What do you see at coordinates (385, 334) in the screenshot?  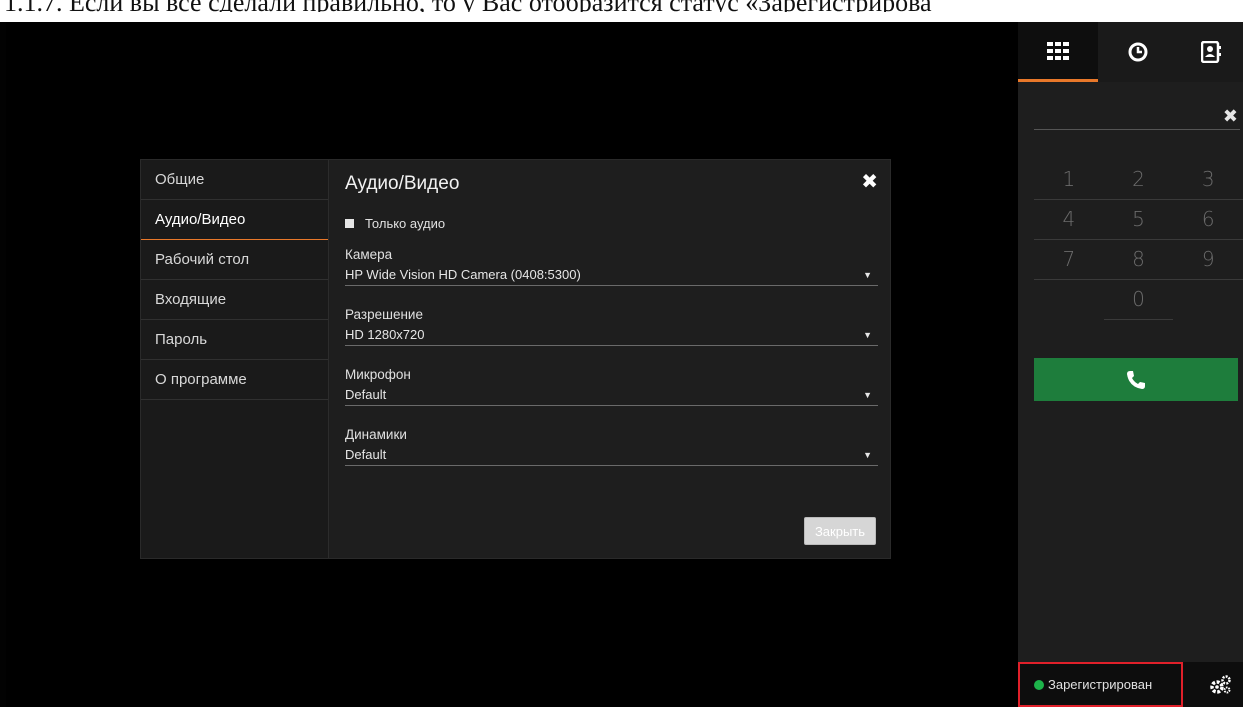 I see `resolution-value: HD 1280x720` at bounding box center [385, 334].